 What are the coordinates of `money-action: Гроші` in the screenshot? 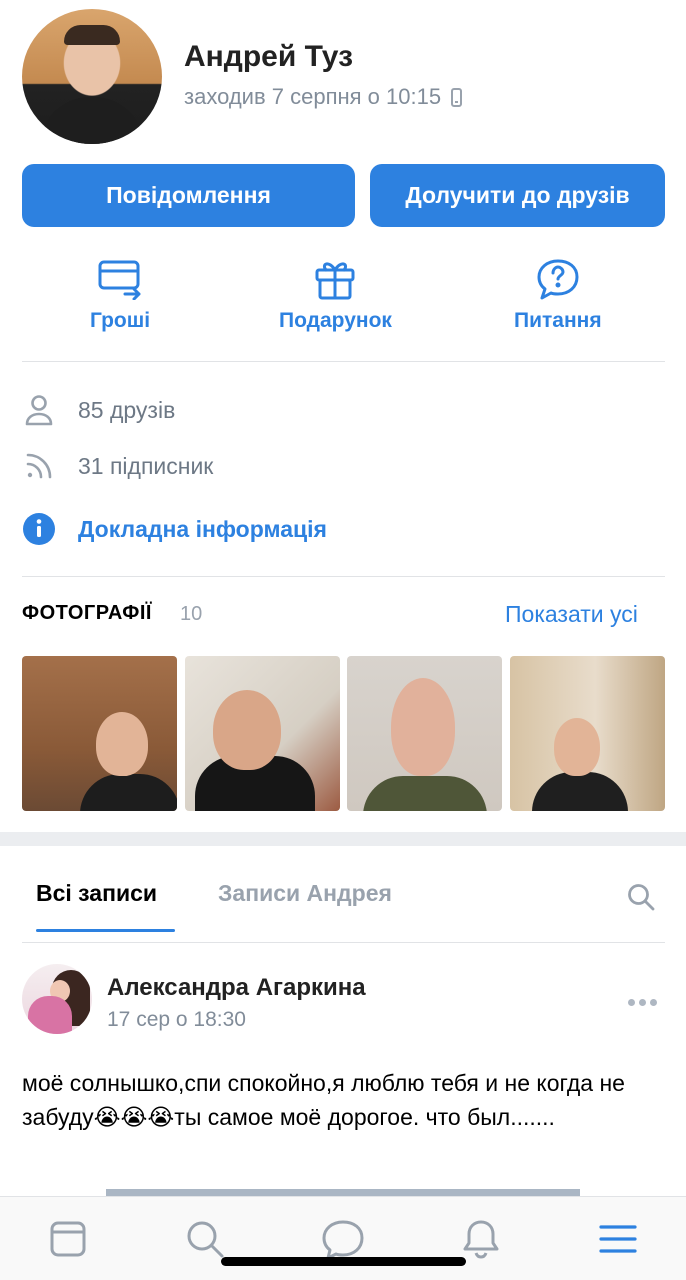 It's located at (120, 295).